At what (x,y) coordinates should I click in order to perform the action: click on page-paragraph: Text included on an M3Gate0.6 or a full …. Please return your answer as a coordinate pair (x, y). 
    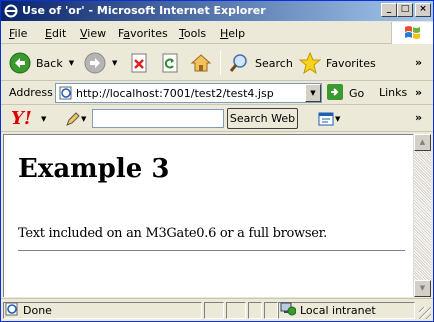
    Looking at the image, I should click on (172, 233).